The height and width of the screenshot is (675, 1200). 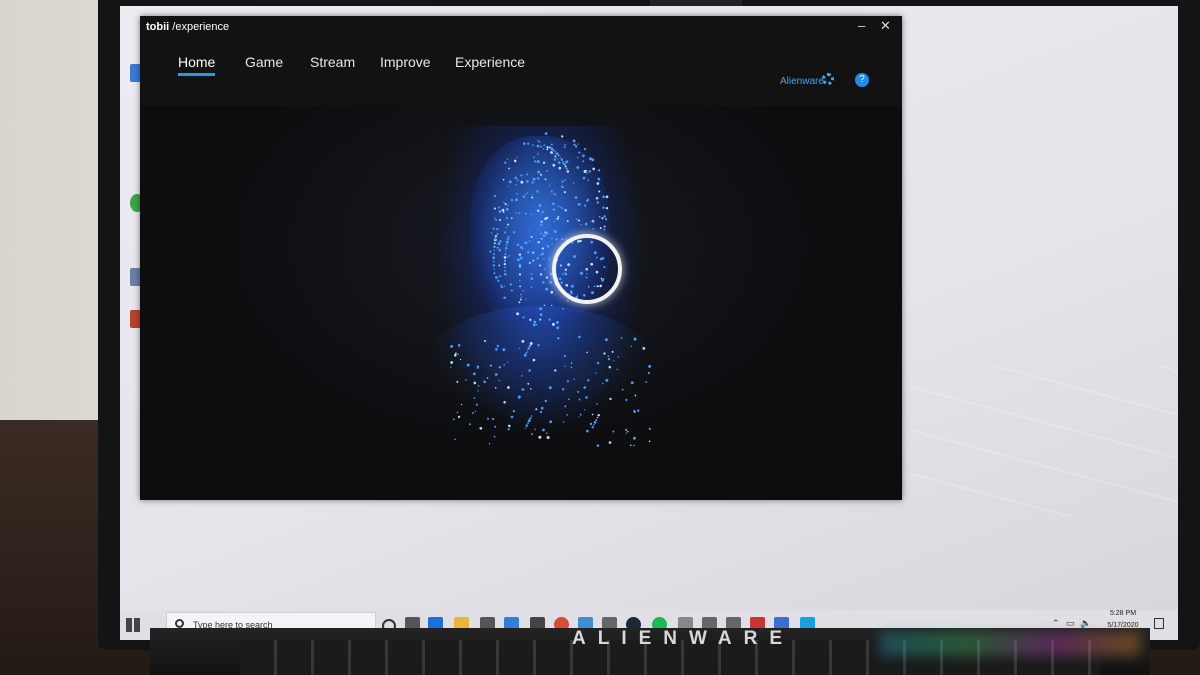 I want to click on minimize-button: –, so click(x=861, y=25).